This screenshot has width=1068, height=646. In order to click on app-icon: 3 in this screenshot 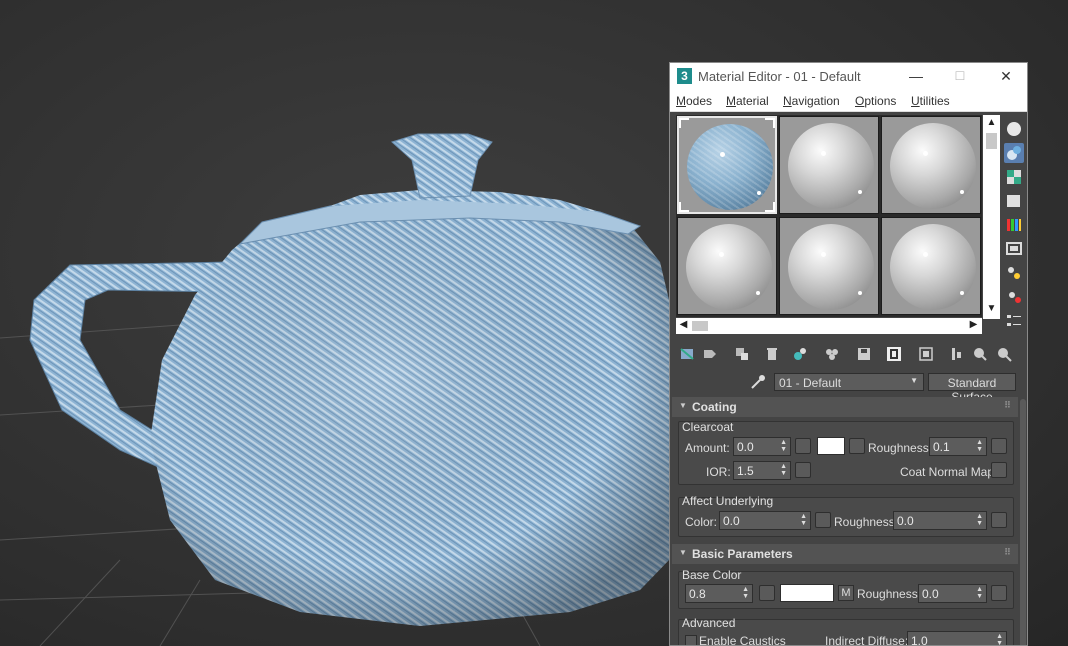, I will do `click(684, 76)`.